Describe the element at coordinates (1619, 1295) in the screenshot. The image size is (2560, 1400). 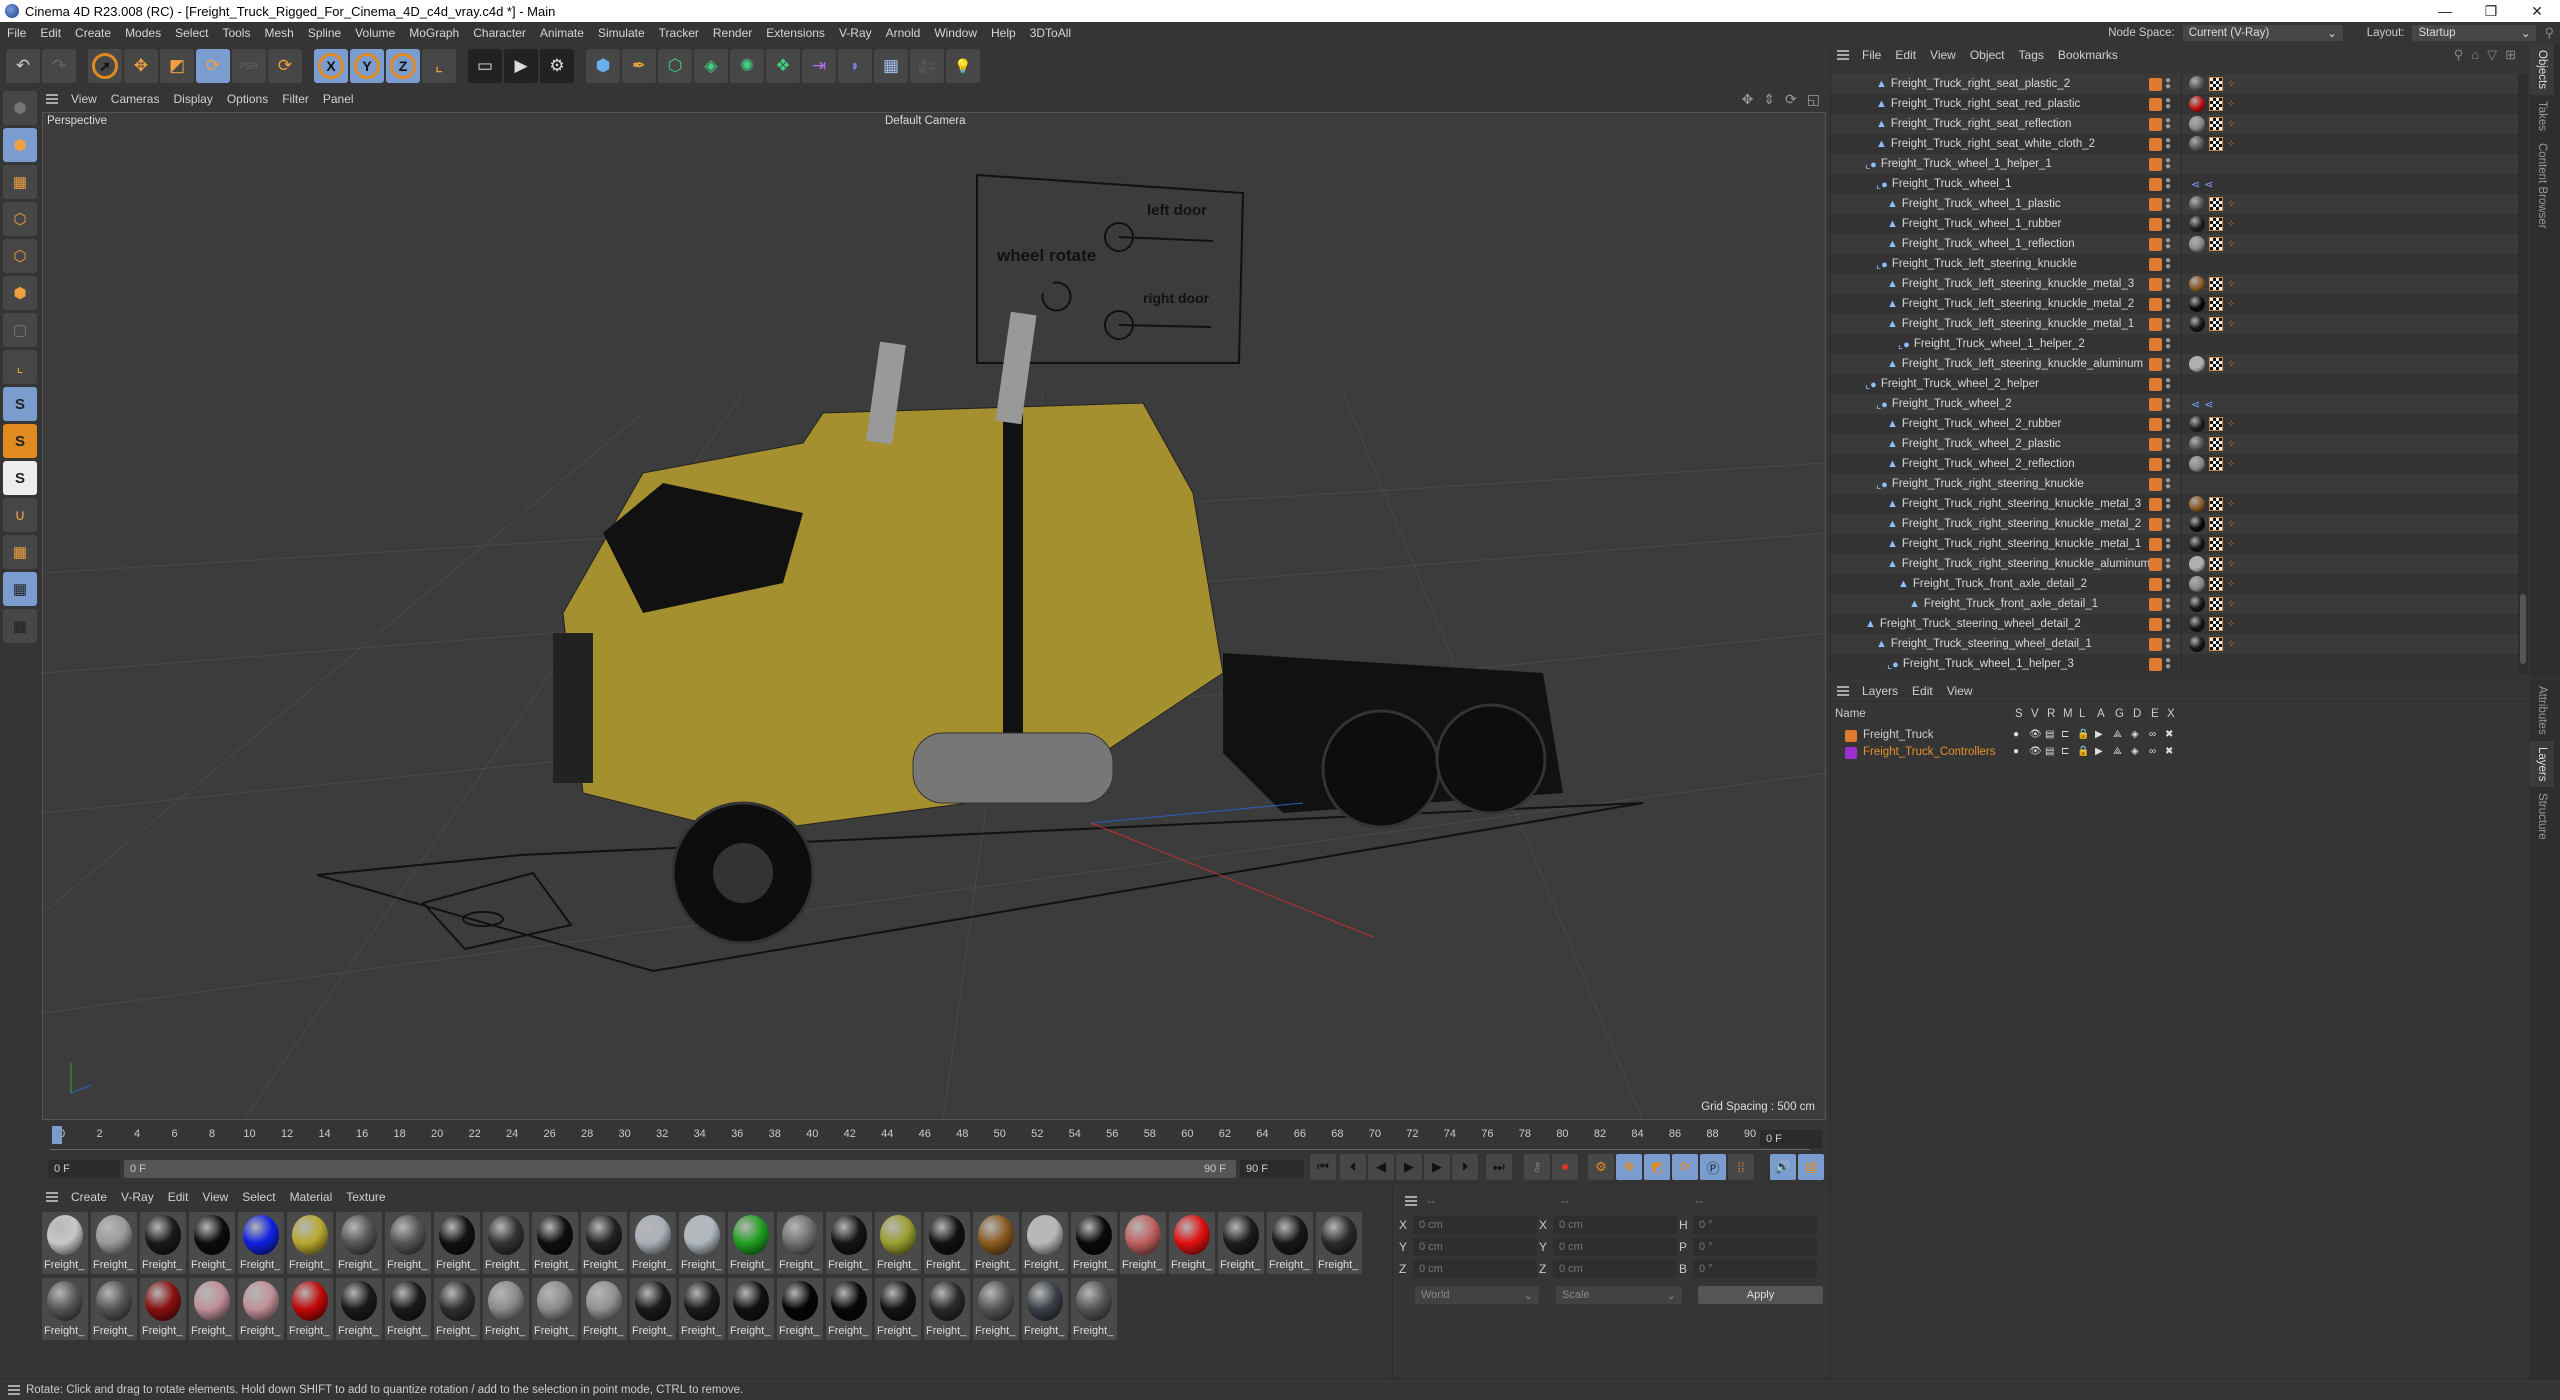
I see `size-mode-dropdown: Scale ⌄` at that location.